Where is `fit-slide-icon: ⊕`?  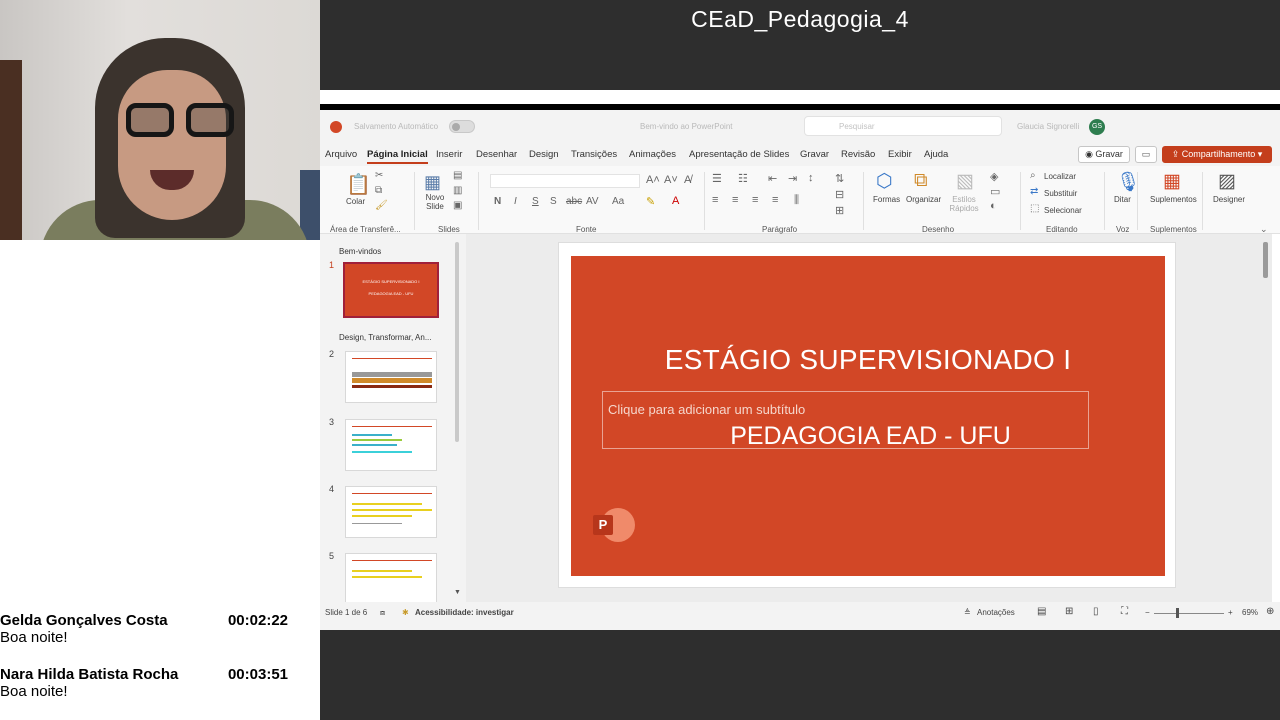
fit-slide-icon: ⊕ is located at coordinates (1270, 611).